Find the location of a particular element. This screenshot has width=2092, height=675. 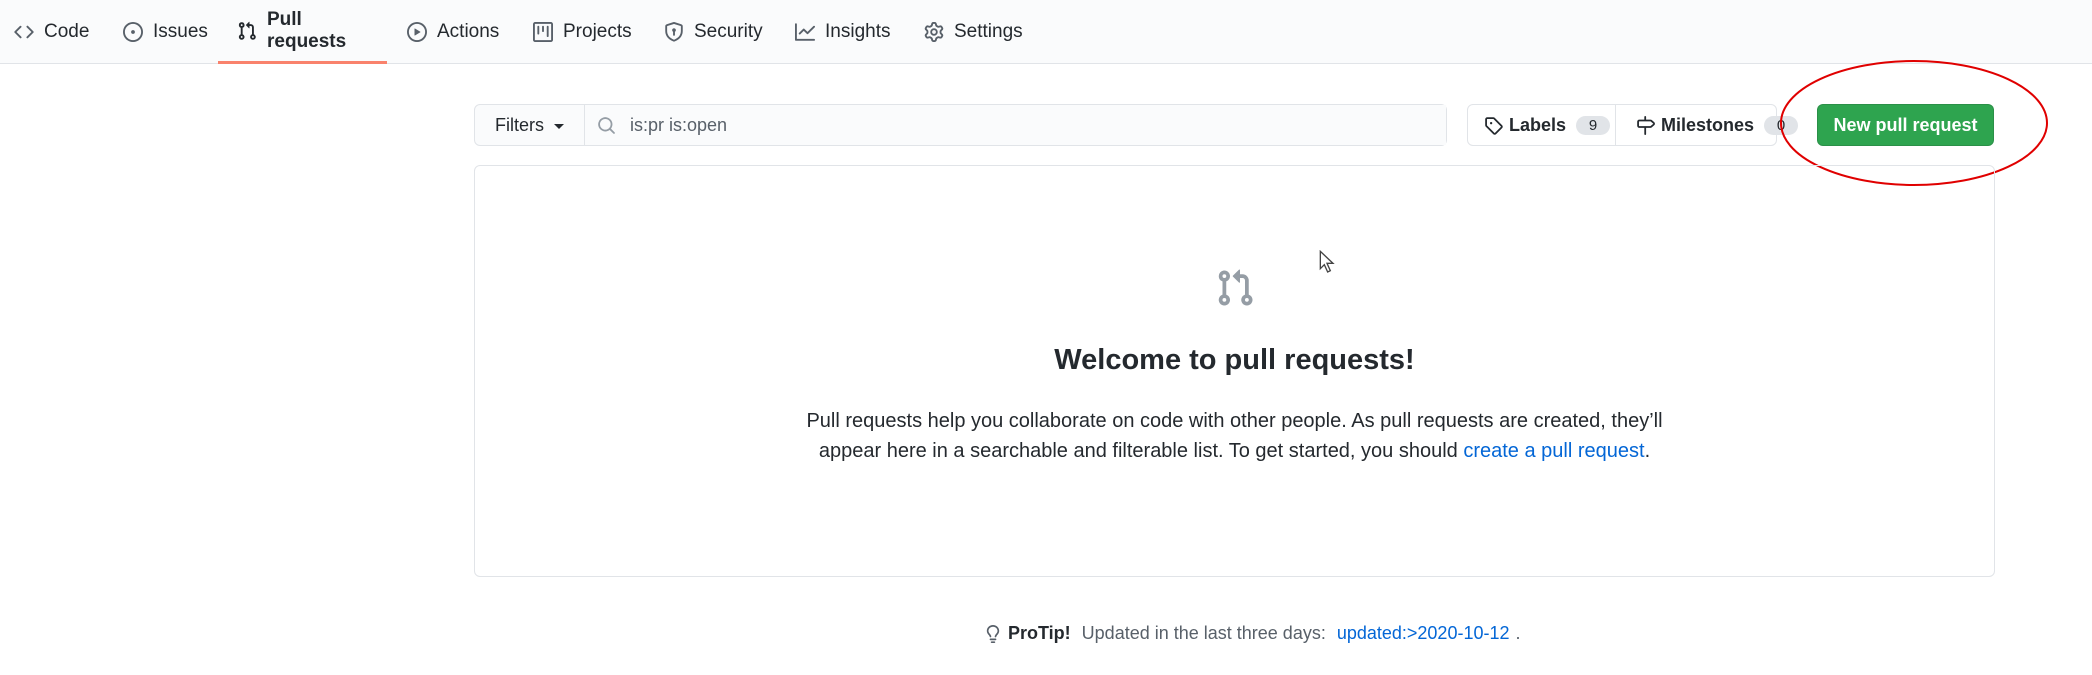

tab-issues: Issues is located at coordinates (165, 32).